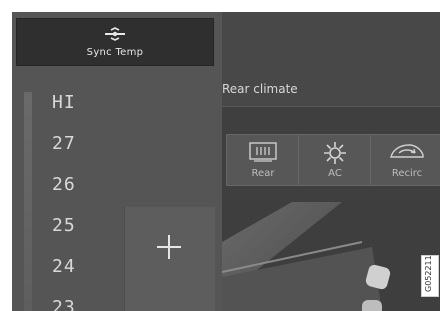  I want to click on recirculation-label: Recirc, so click(407, 173).